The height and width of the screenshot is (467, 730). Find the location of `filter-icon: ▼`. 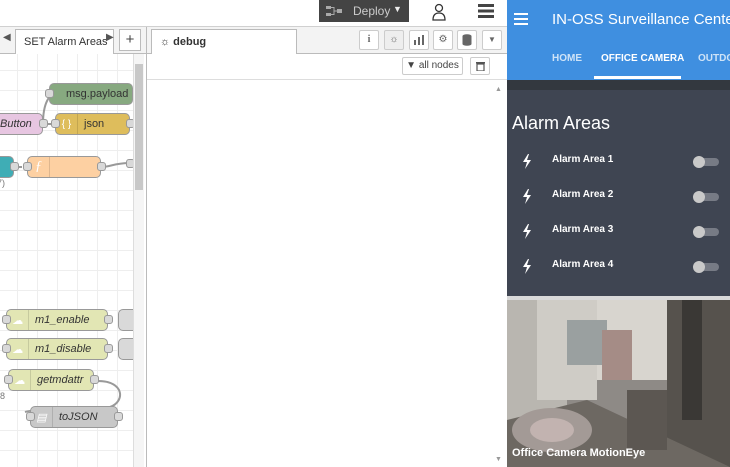

filter-icon: ▼ is located at coordinates (411, 65).